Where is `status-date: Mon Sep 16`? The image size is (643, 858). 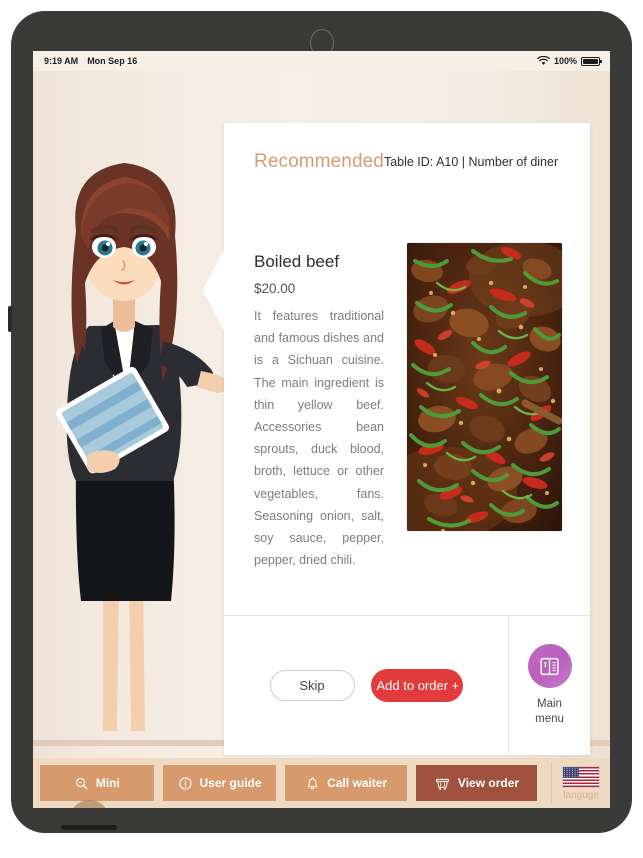 status-date: Mon Sep 16 is located at coordinates (112, 61).